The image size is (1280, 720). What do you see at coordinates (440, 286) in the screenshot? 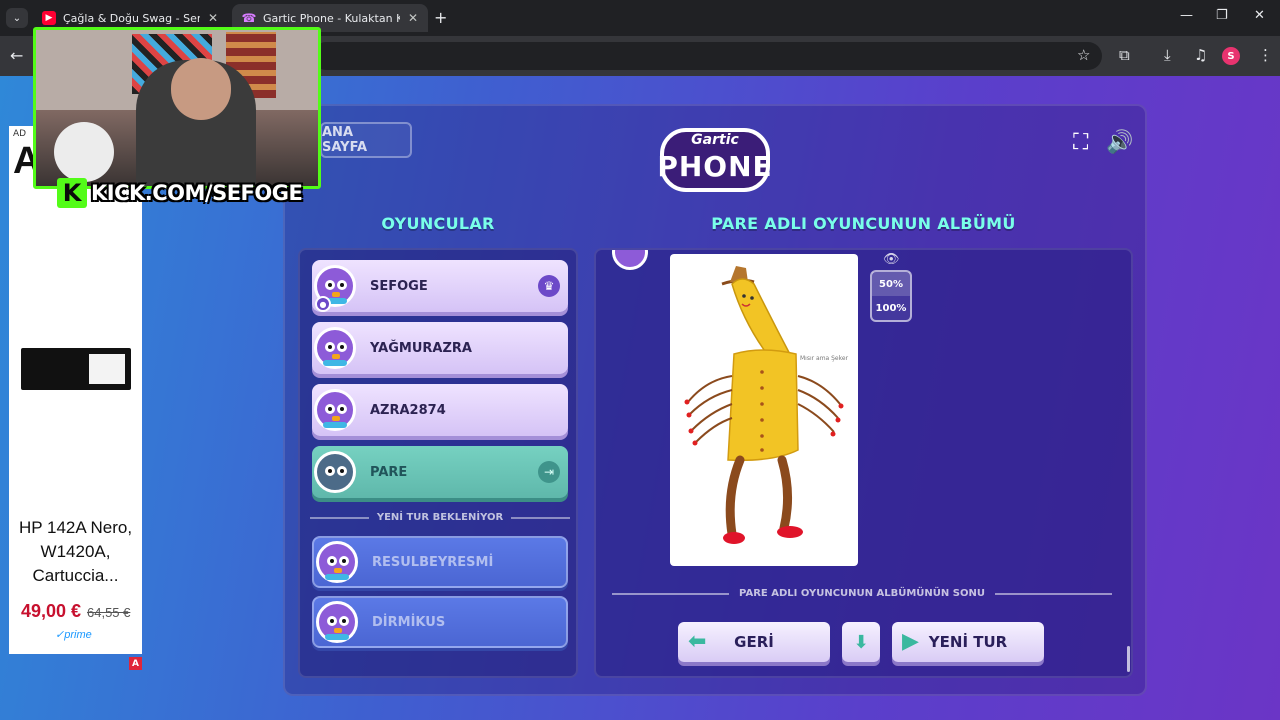
I see `player-item: ● SEFOGE ♛` at bounding box center [440, 286].